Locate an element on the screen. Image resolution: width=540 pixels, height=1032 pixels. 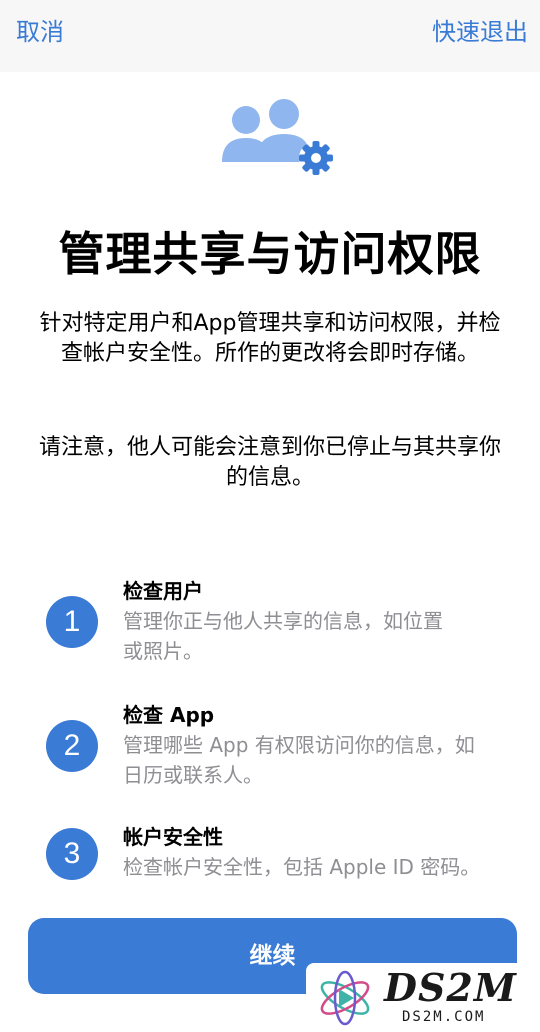
quick-exit-button: 快速退出 is located at coordinates (480, 32).